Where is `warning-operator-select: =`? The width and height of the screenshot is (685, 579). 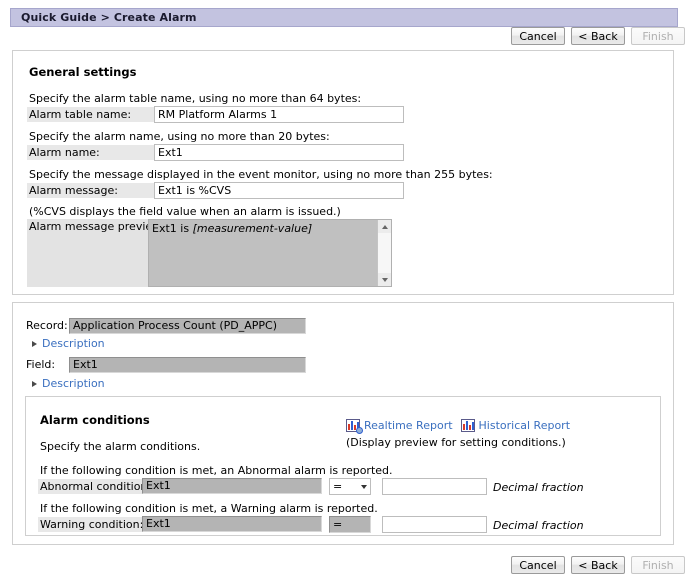 warning-operator-select: = is located at coordinates (350, 524).